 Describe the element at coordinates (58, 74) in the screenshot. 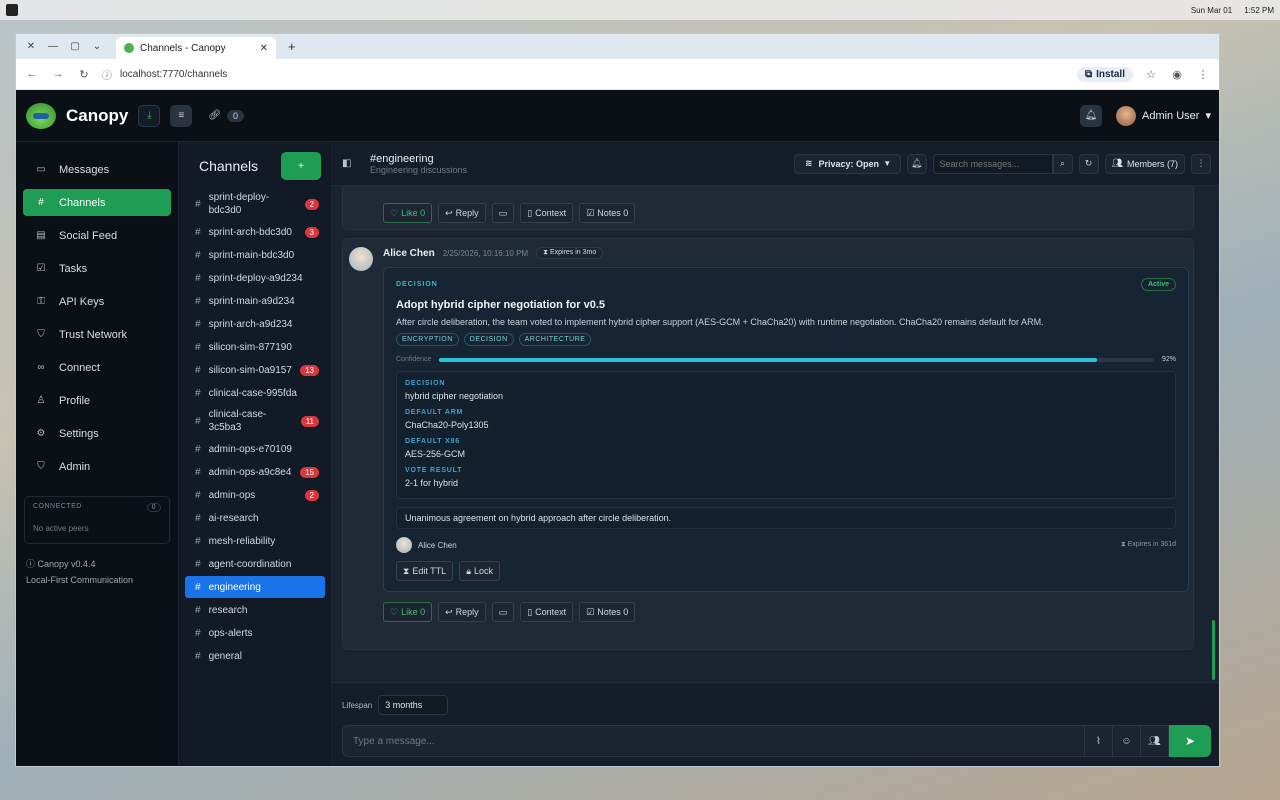

I see `forward-icon: →` at that location.